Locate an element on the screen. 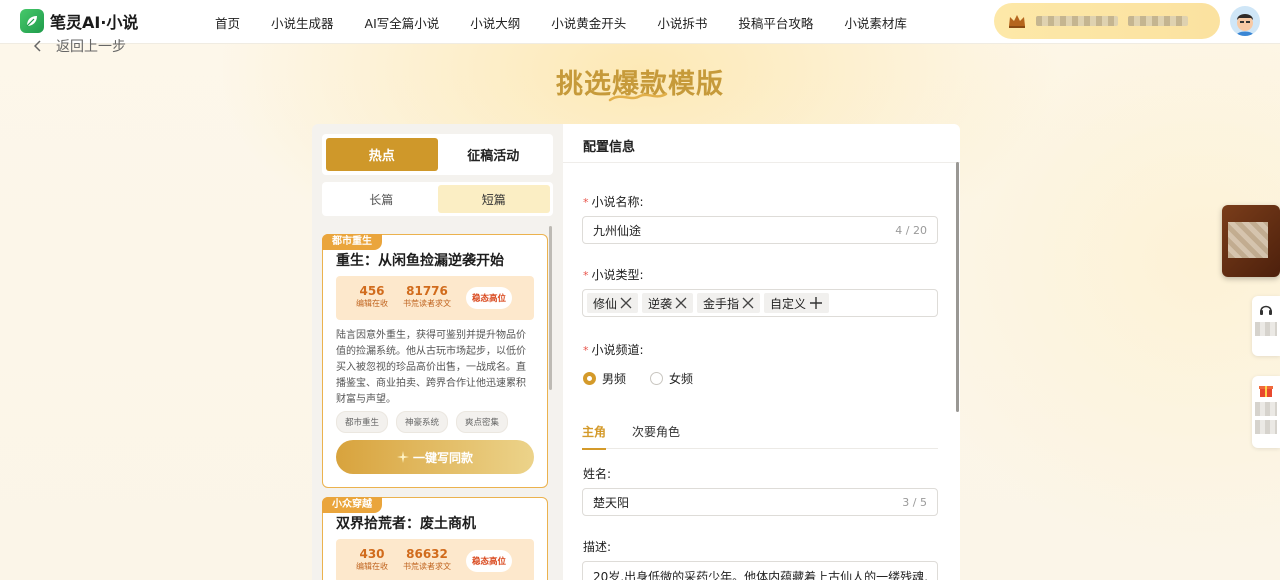  novel-type-input: 修仙 逆袭 金手指 自定义 is located at coordinates (760, 303).